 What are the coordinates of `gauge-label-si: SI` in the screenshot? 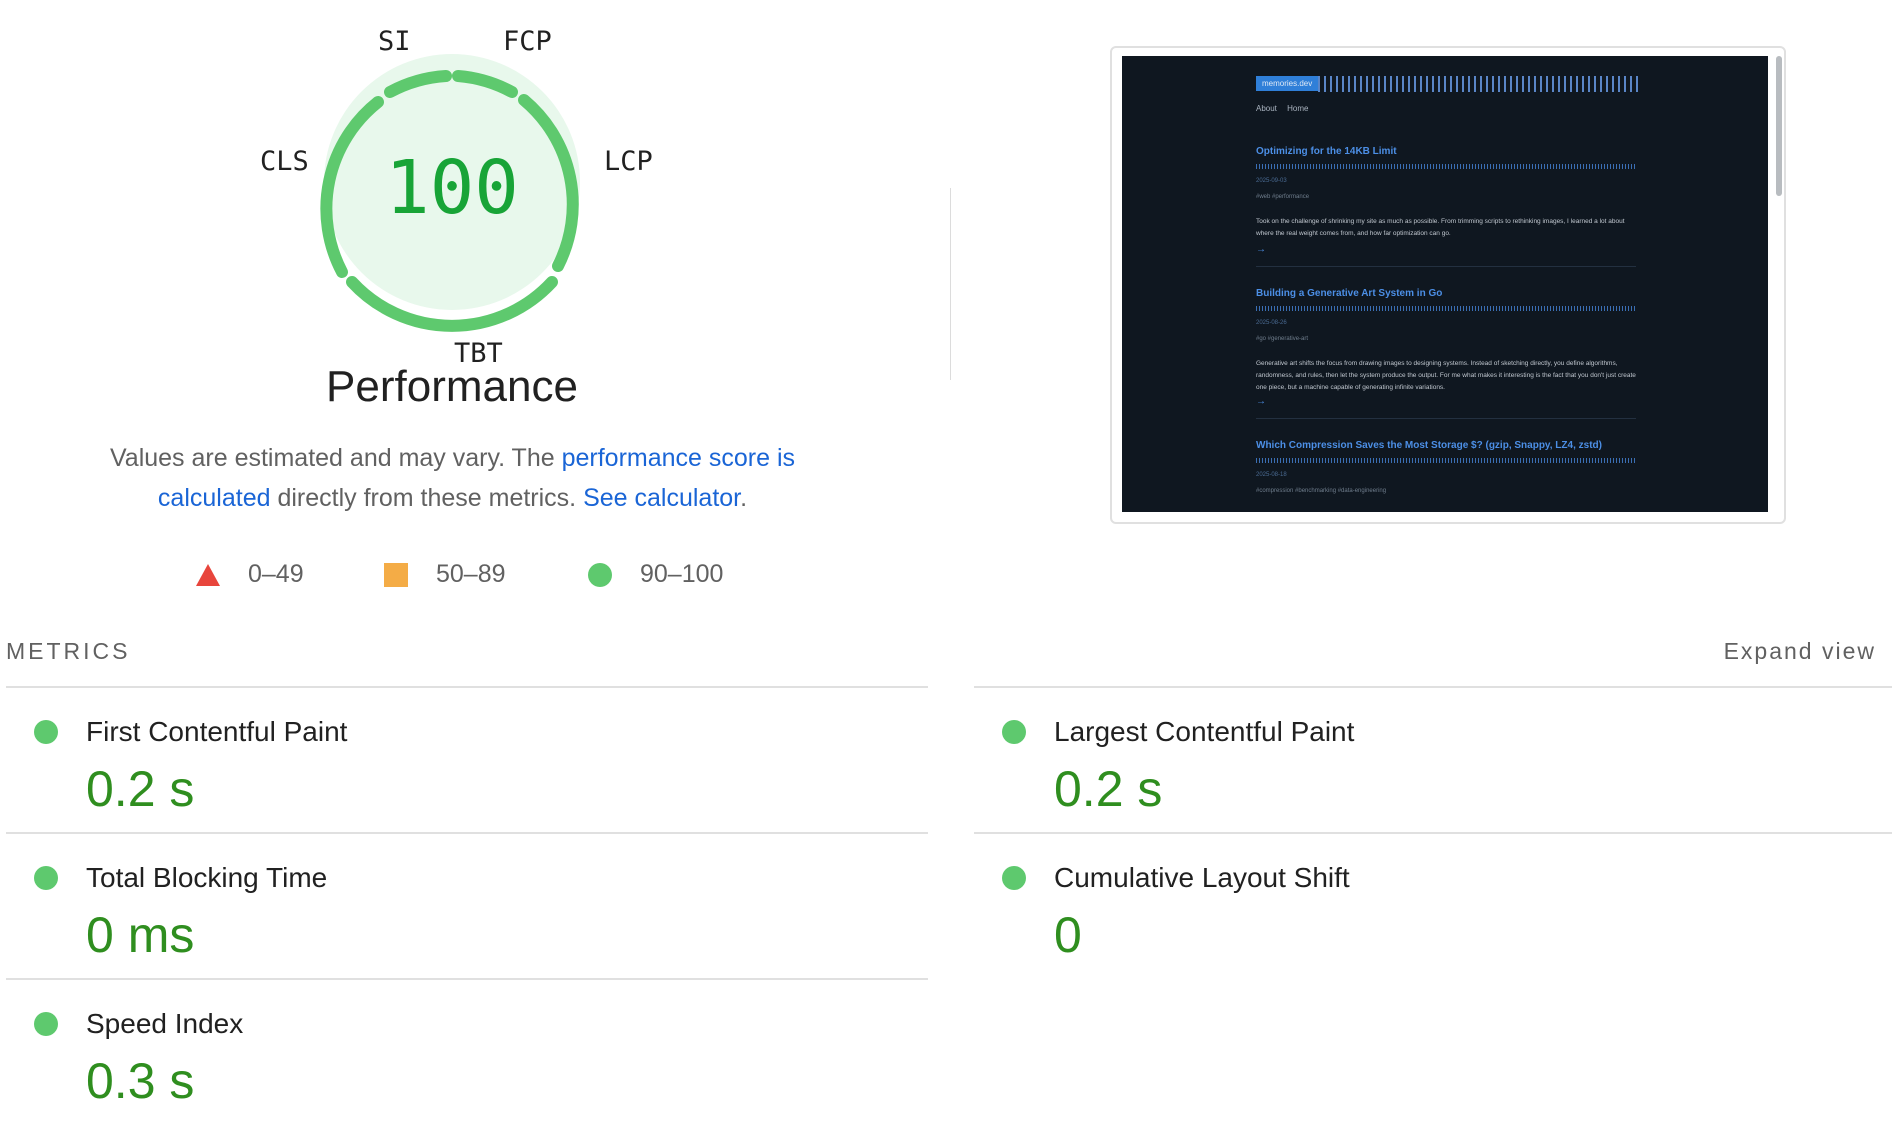 It's located at (394, 41).